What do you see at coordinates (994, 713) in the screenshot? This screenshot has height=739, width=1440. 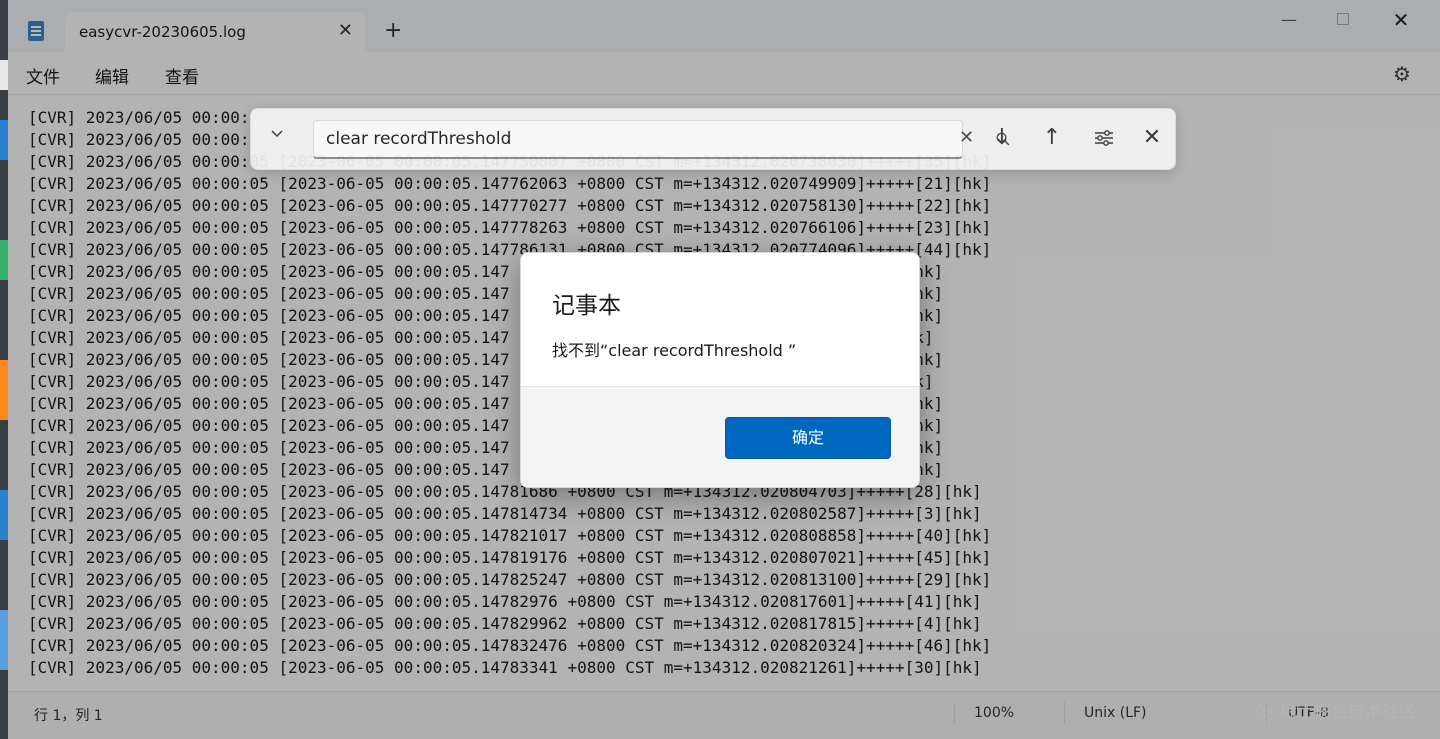 I see `zoom-level: 100%` at bounding box center [994, 713].